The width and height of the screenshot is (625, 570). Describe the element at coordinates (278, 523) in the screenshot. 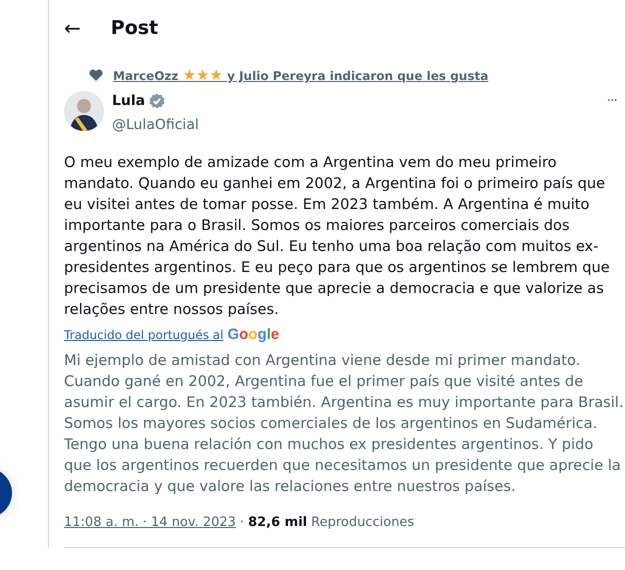

I see `view-count: 82,6 mil` at that location.